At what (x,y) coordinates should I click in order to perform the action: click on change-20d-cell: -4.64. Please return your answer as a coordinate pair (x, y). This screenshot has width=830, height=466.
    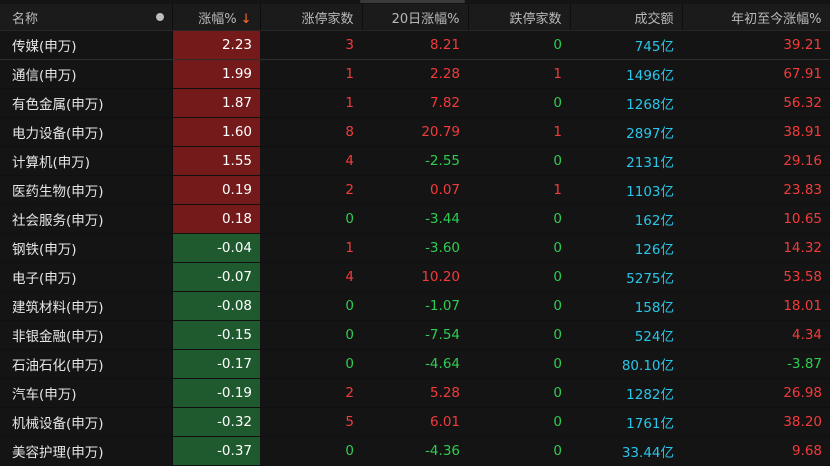
    Looking at the image, I should click on (415, 364).